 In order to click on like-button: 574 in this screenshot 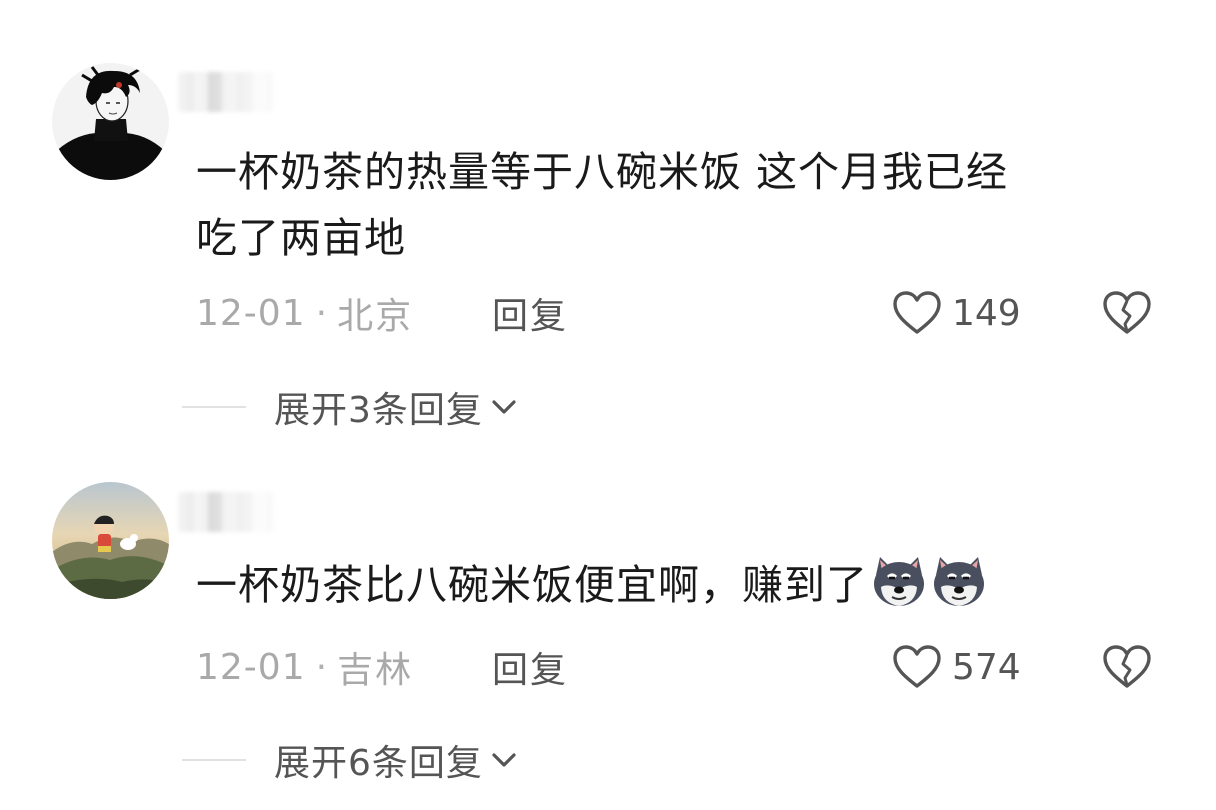, I will do `click(956, 667)`.